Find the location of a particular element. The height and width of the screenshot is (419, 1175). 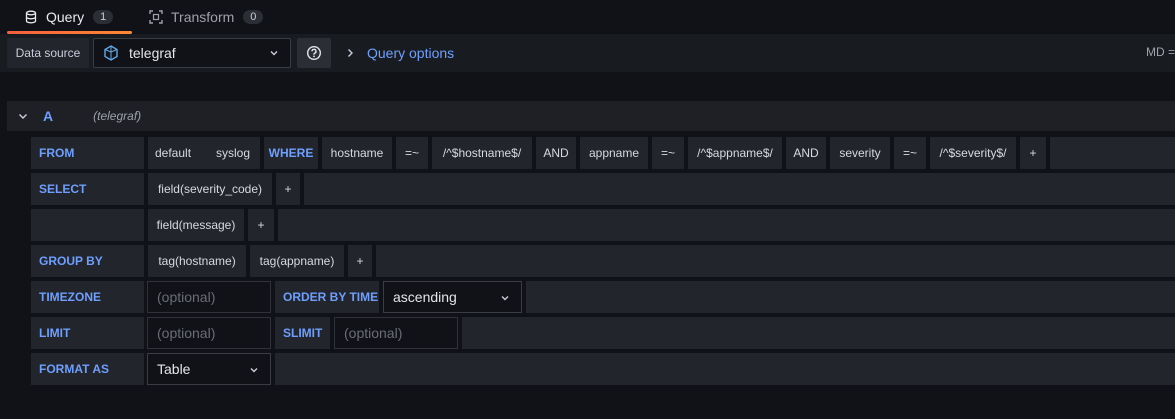

database-icon is located at coordinates (31, 17).